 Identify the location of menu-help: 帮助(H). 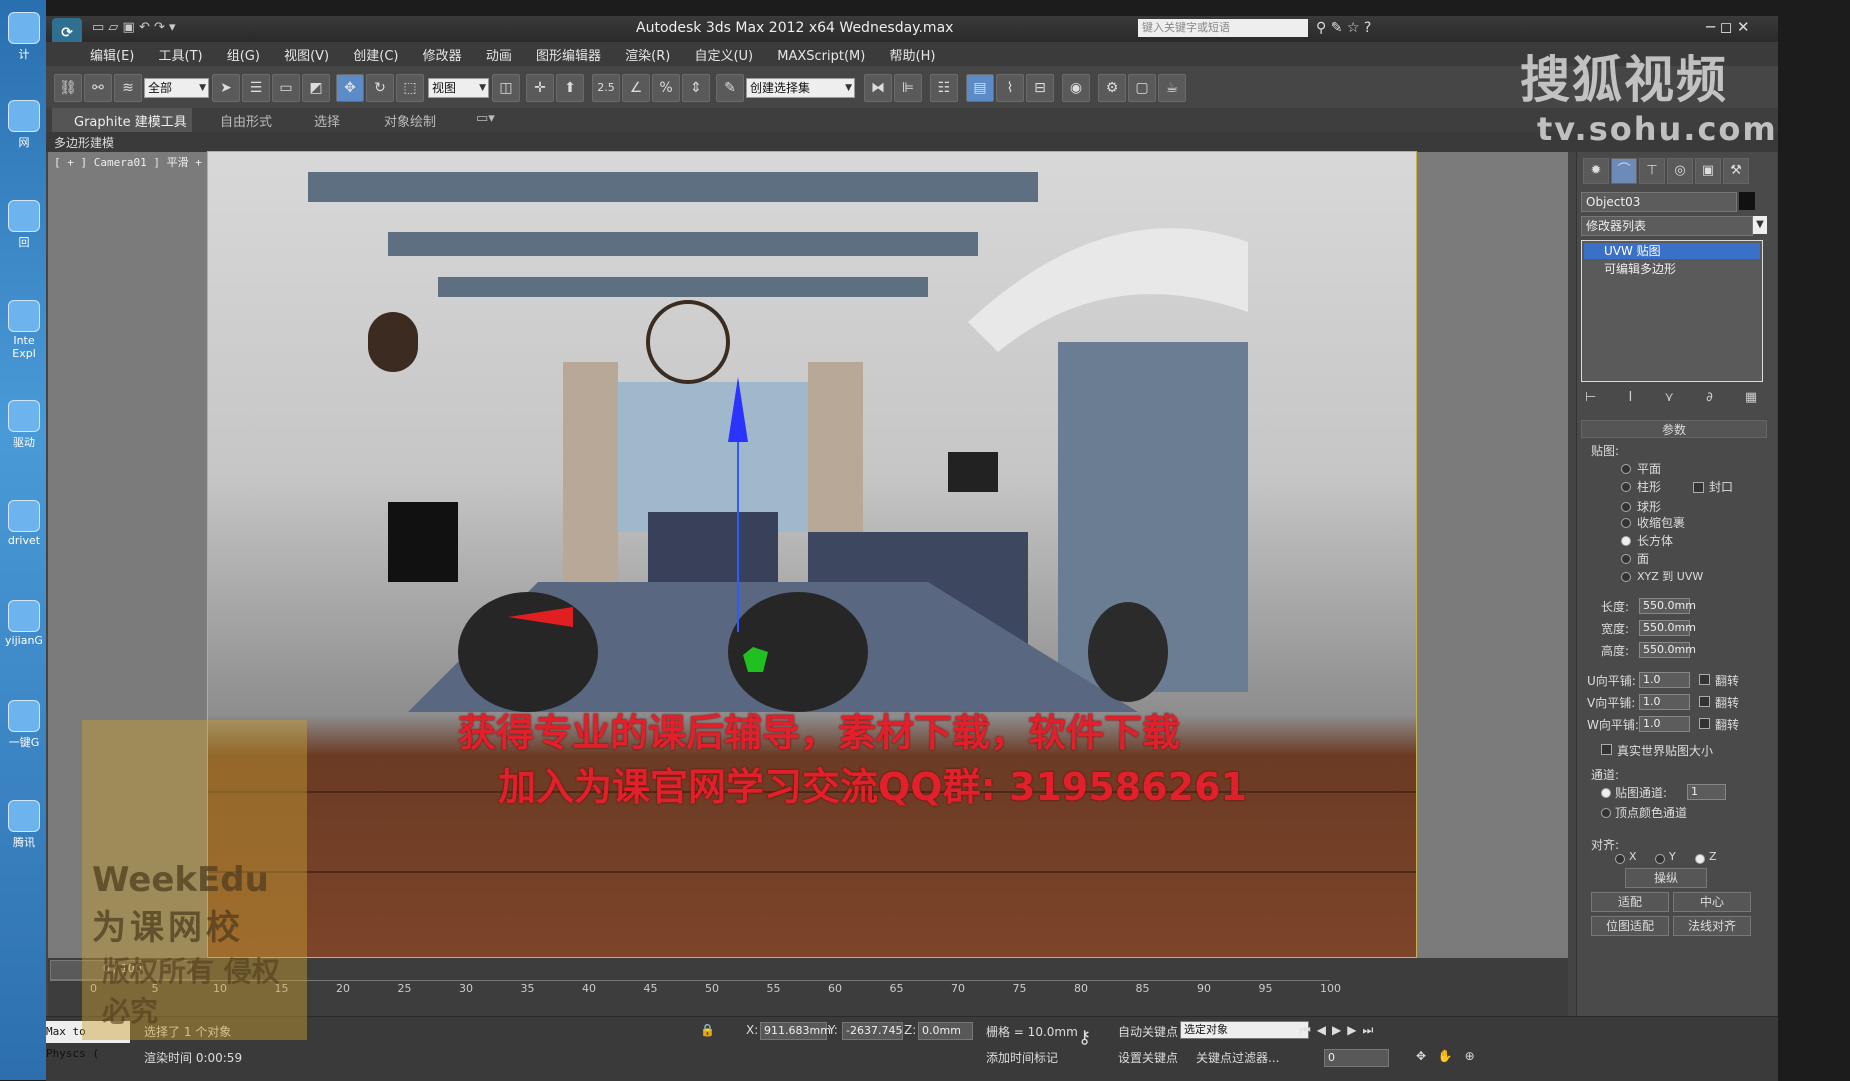
(913, 54).